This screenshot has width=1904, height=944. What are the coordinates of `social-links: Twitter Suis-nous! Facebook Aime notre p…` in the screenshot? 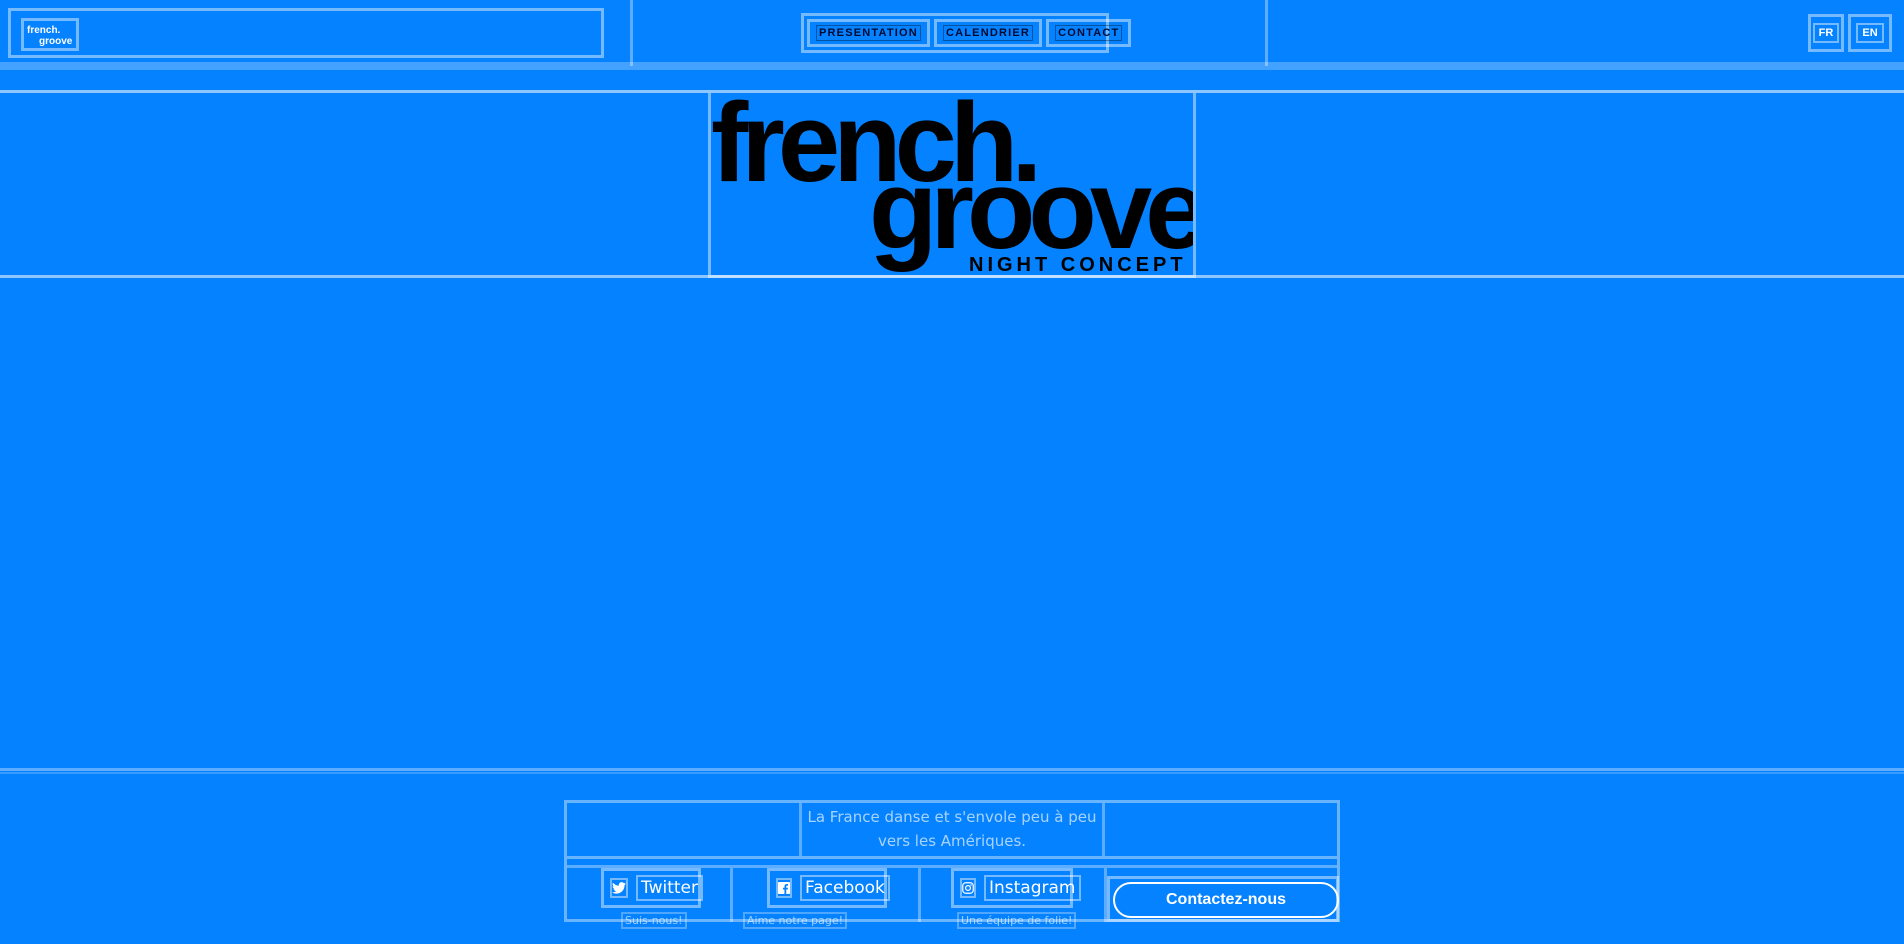 It's located at (953, 897).